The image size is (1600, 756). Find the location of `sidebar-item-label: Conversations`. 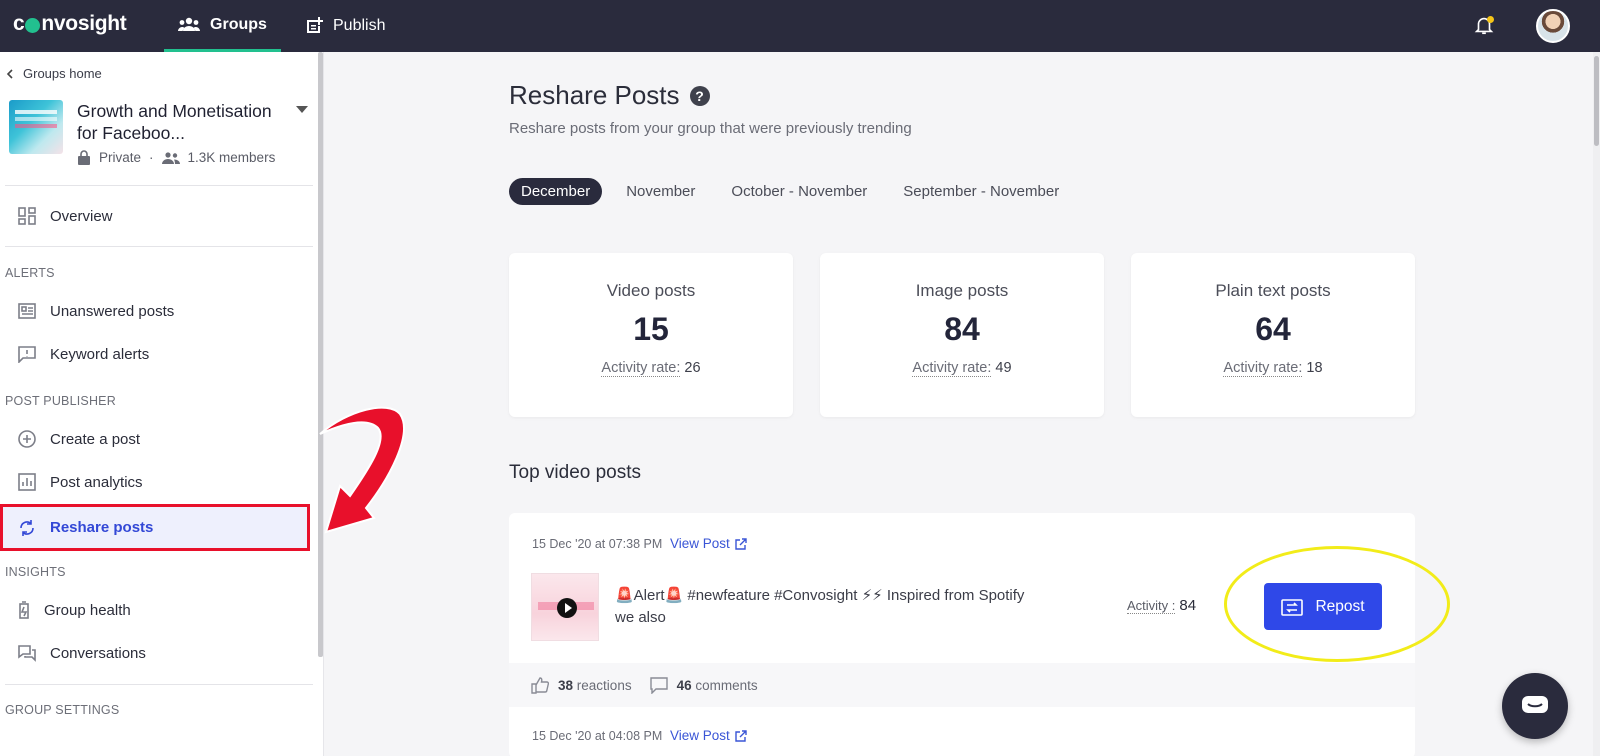

sidebar-item-label: Conversations is located at coordinates (98, 653).